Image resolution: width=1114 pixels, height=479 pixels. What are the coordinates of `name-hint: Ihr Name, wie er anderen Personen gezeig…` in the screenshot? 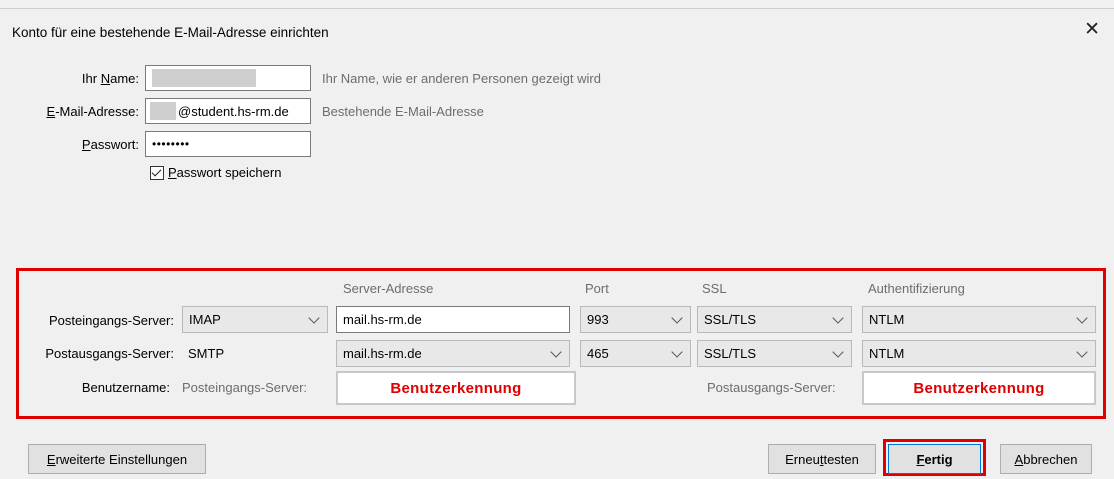 It's located at (461, 78).